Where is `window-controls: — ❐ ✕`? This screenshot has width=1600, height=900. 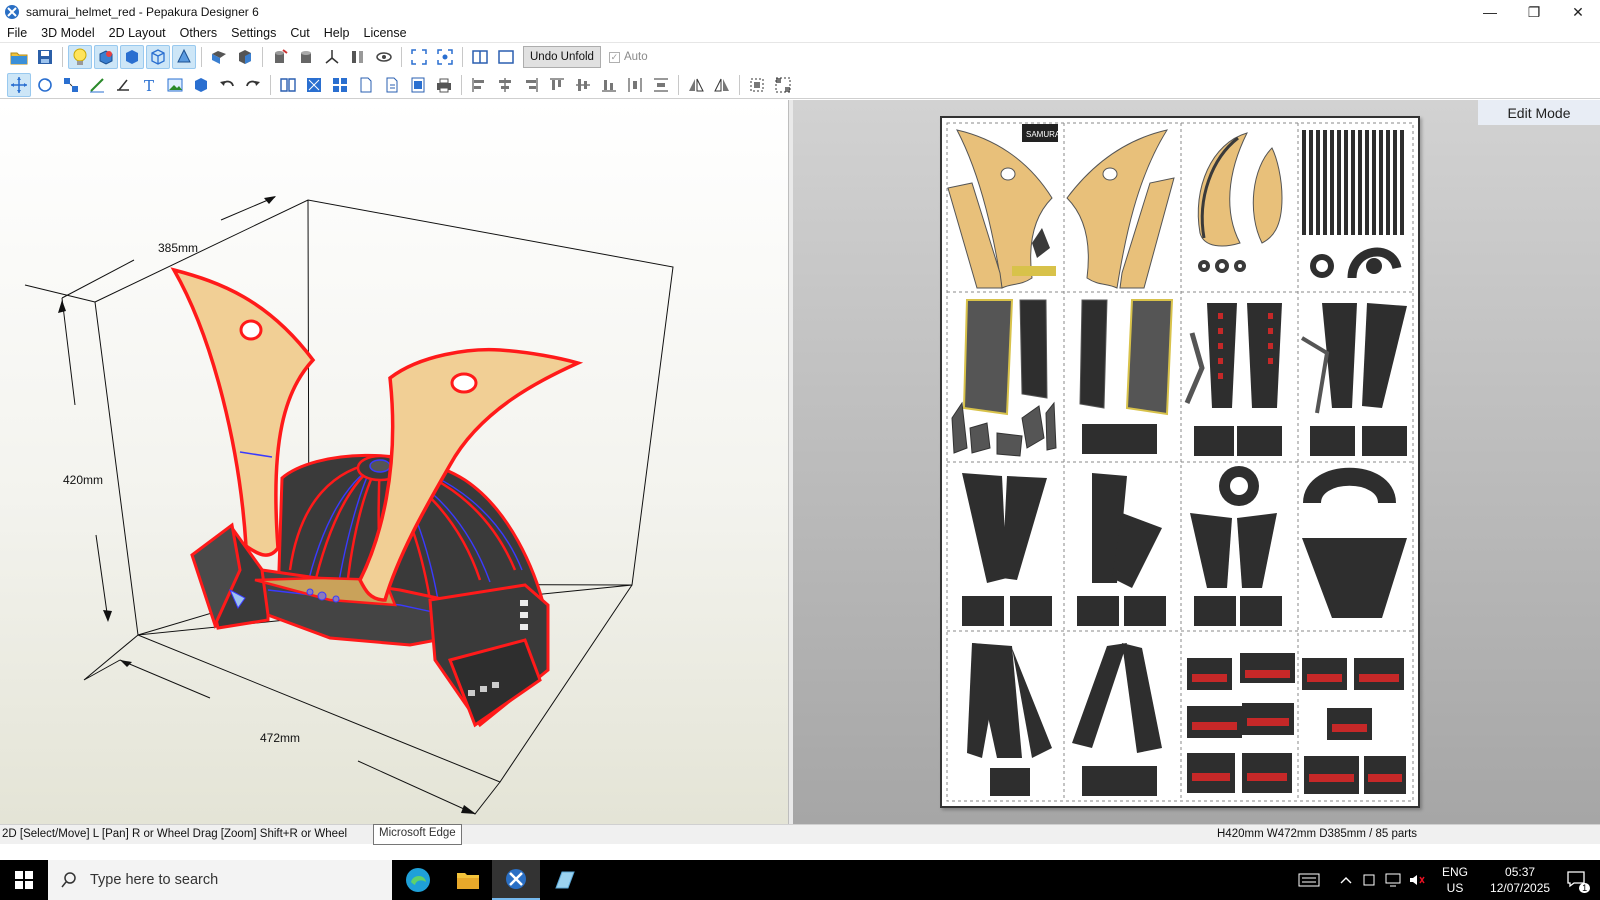
window-controls: — ❐ ✕ is located at coordinates (1534, 12).